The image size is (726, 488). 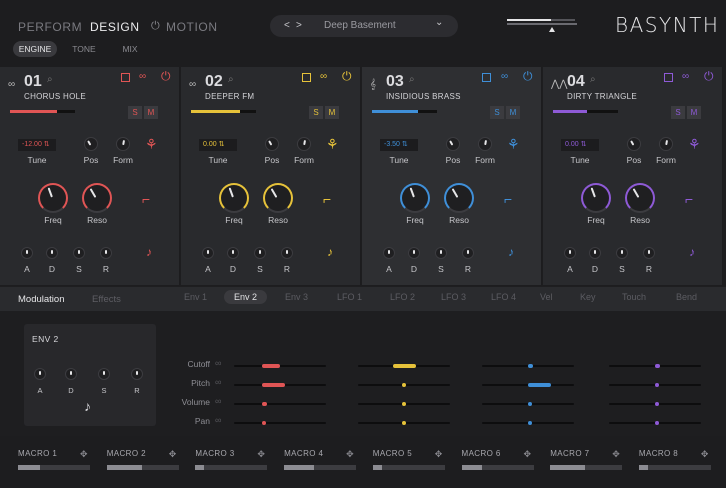 I want to click on mod-source-tab: Touch, so click(x=634, y=297).